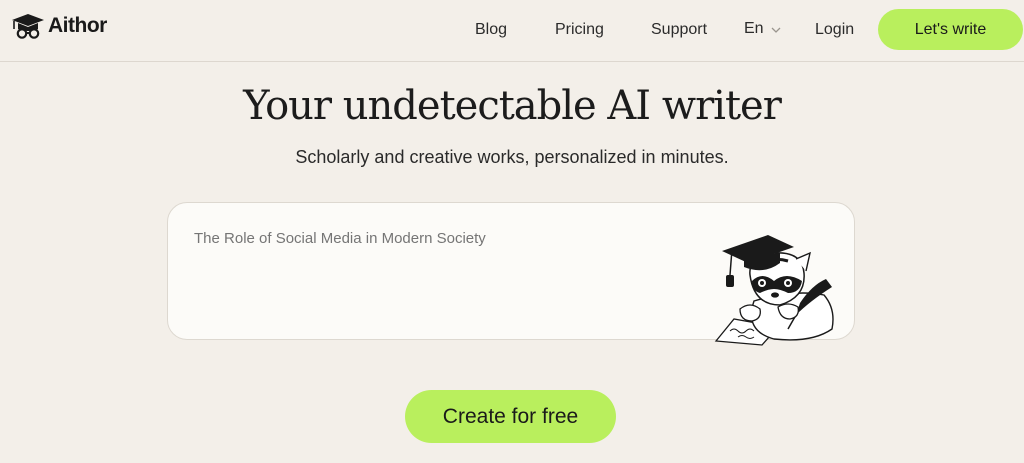 The height and width of the screenshot is (463, 1024). I want to click on nav-support-link: Support, so click(679, 30).